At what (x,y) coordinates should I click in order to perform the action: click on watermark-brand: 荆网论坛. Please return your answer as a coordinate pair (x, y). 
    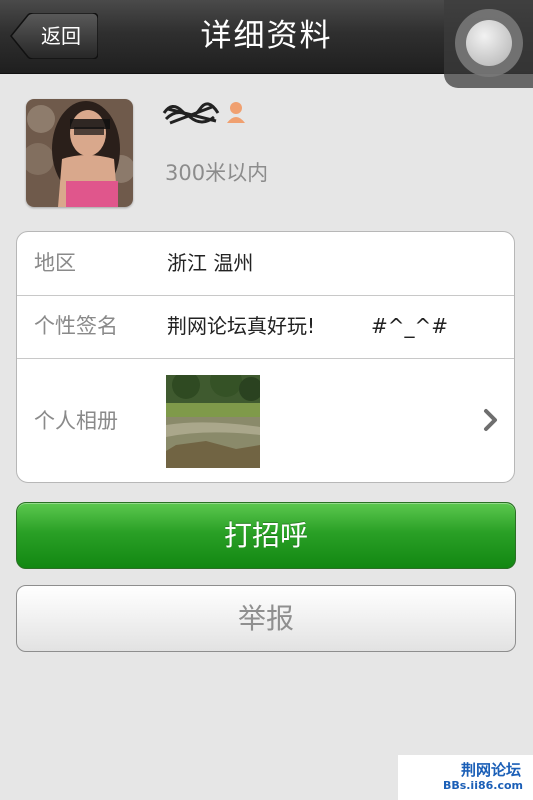
    Looking at the image, I should click on (490, 770).